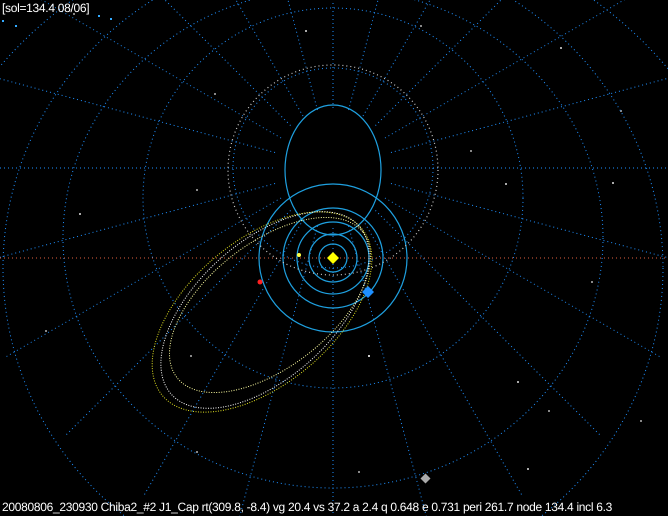 The image size is (668, 516). Describe the element at coordinates (368, 292) in the screenshot. I see `earth-icon` at that location.